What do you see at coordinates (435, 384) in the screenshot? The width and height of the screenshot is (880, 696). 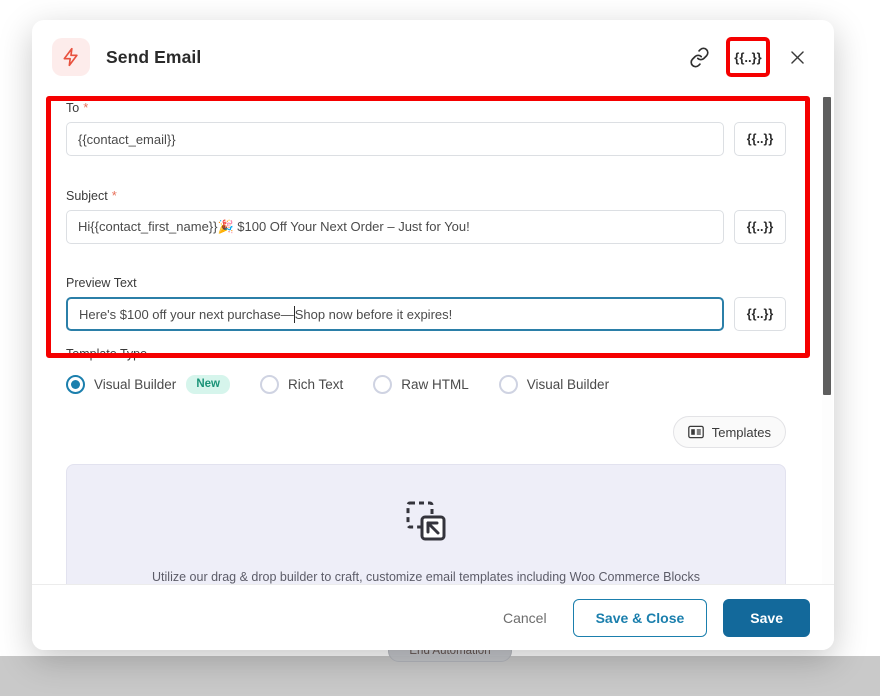 I see `radio-label: Raw HTML` at bounding box center [435, 384].